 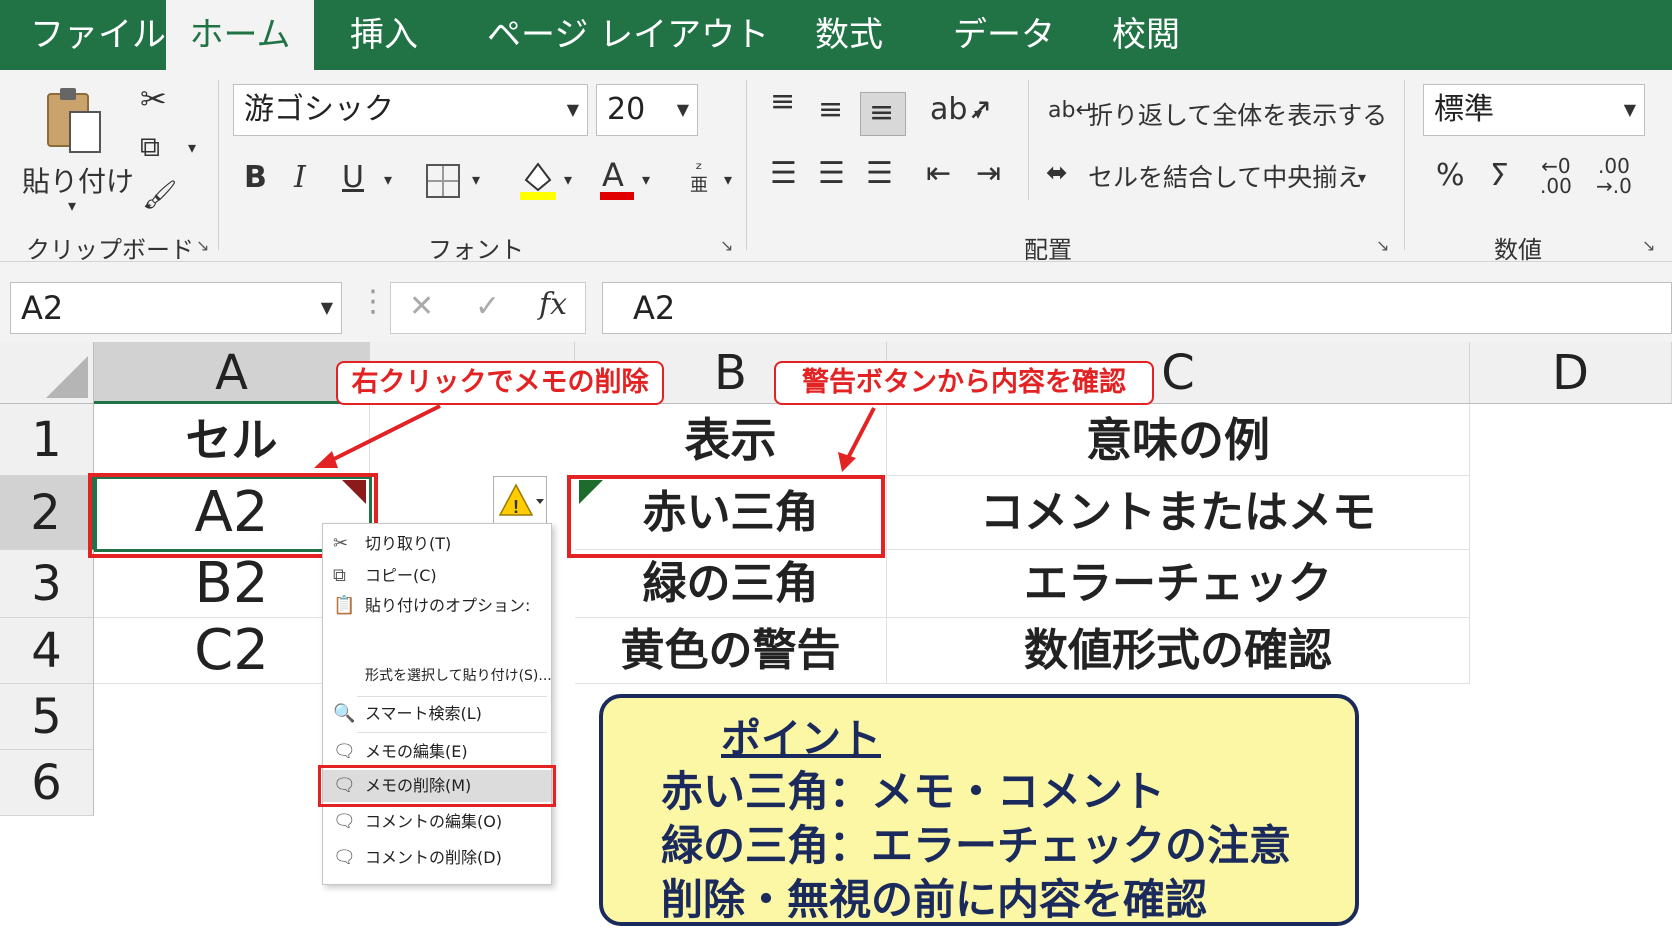 I want to click on menu-item-label: コメントの編集(O), so click(x=434, y=821).